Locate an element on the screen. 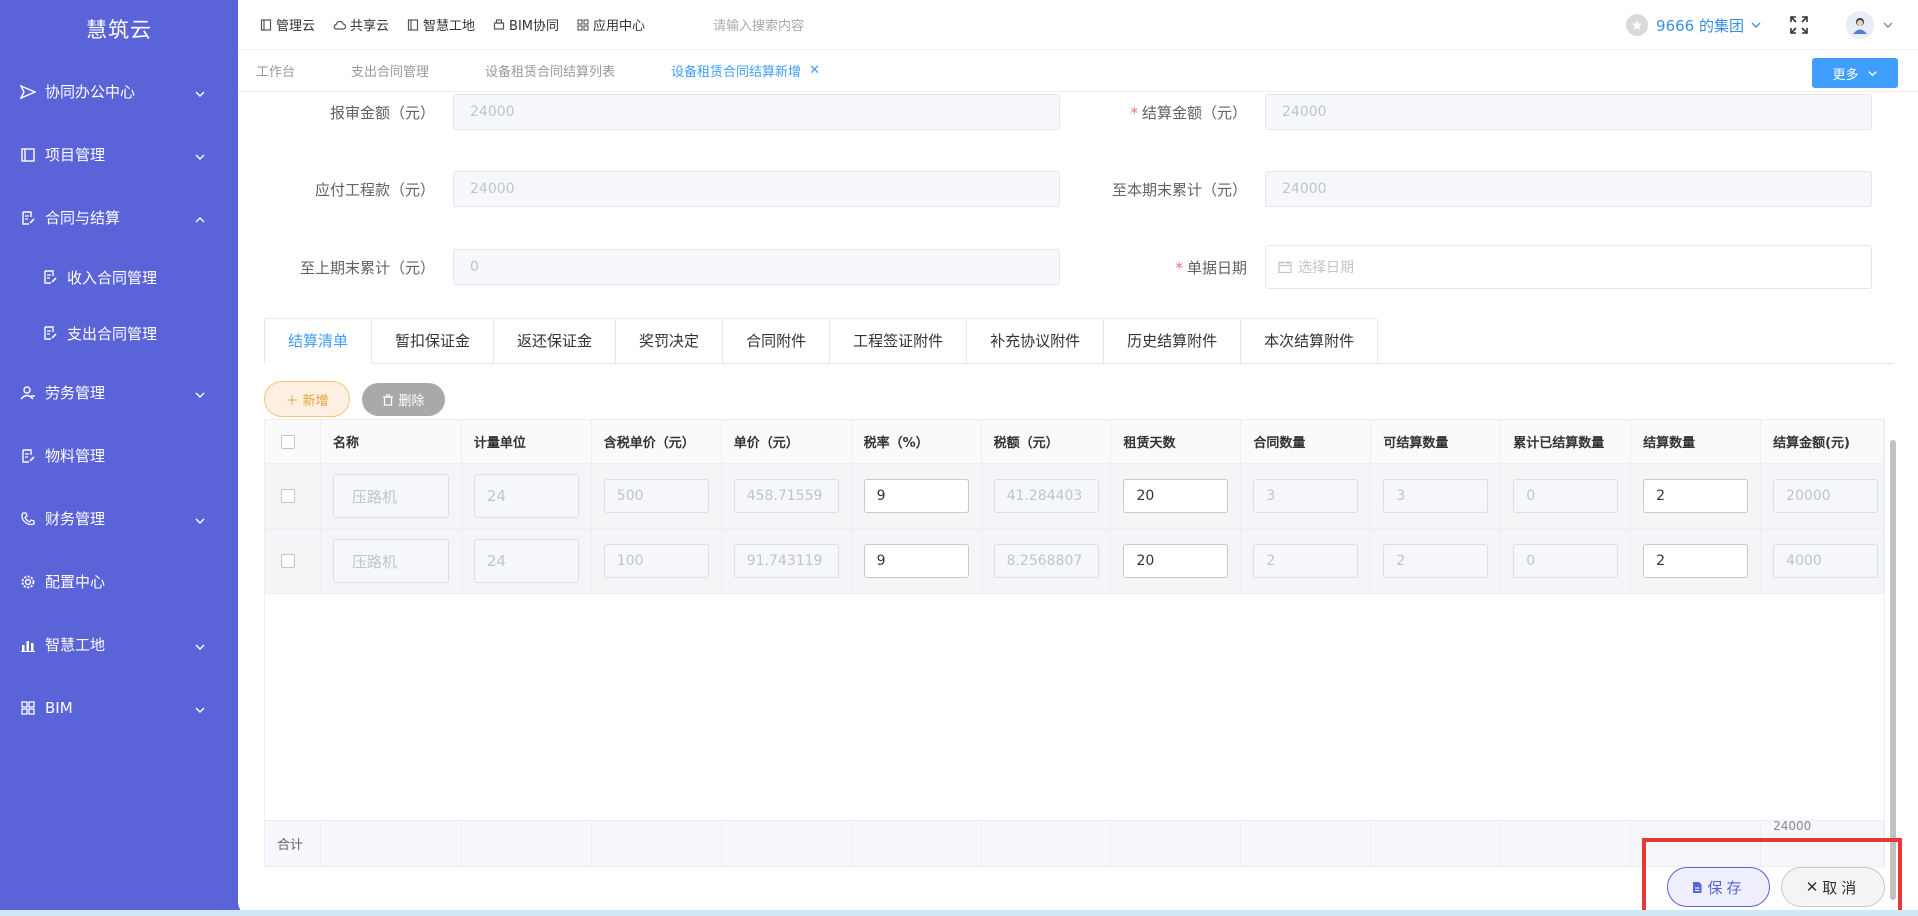 The image size is (1918, 916). cell-input: 100 is located at coordinates (656, 561).